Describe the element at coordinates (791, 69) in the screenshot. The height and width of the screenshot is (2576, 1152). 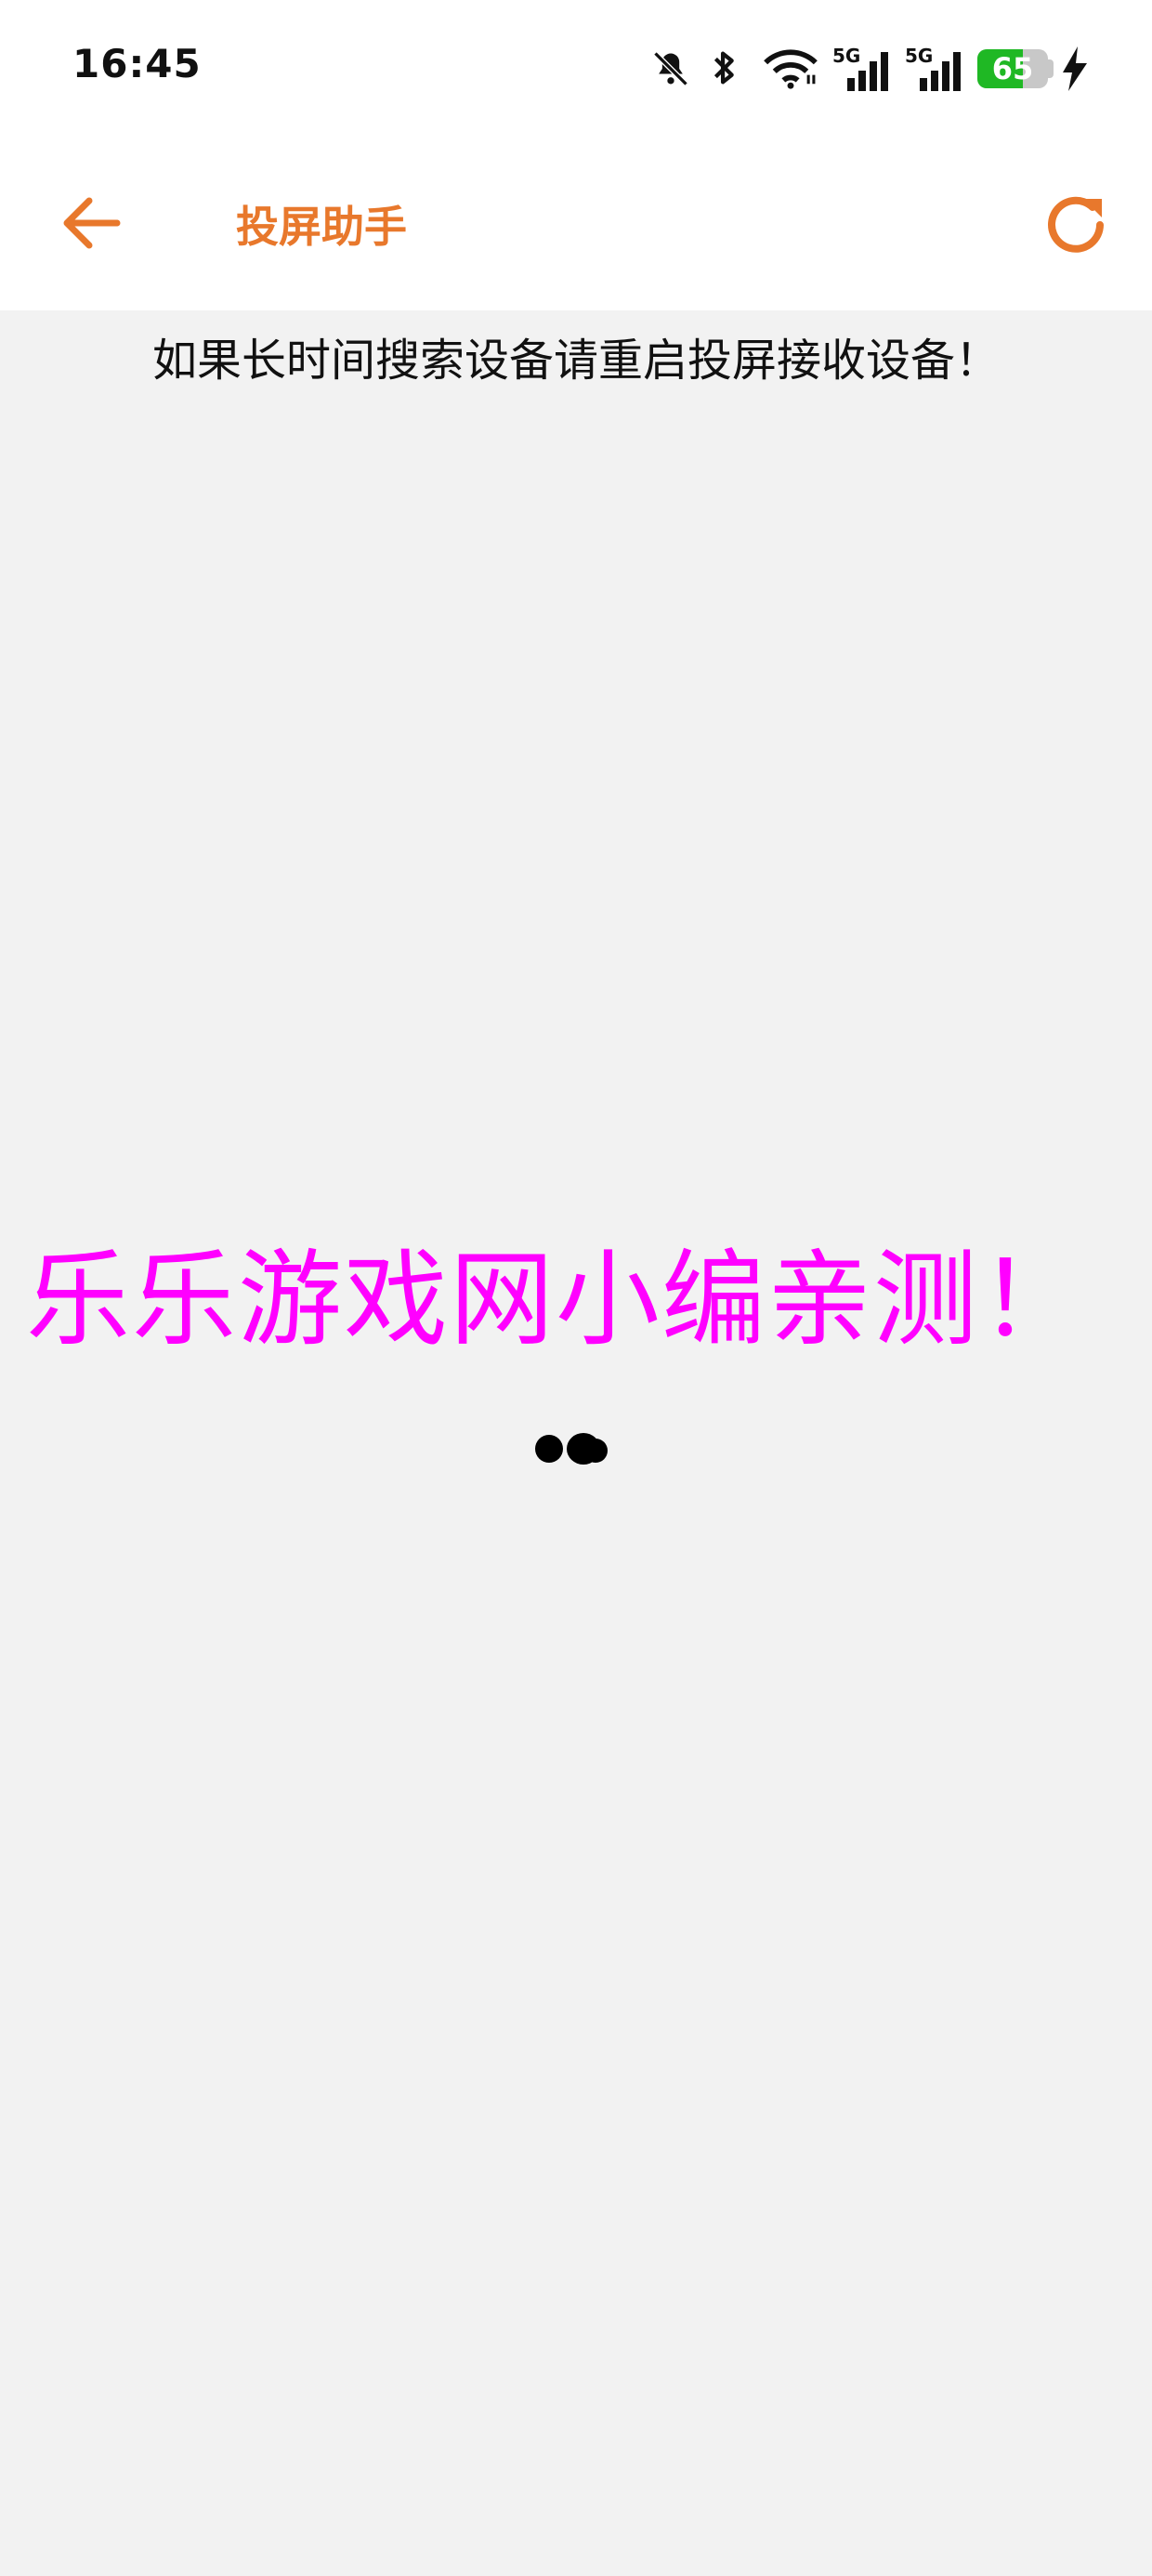
I see `wifi-icon` at that location.